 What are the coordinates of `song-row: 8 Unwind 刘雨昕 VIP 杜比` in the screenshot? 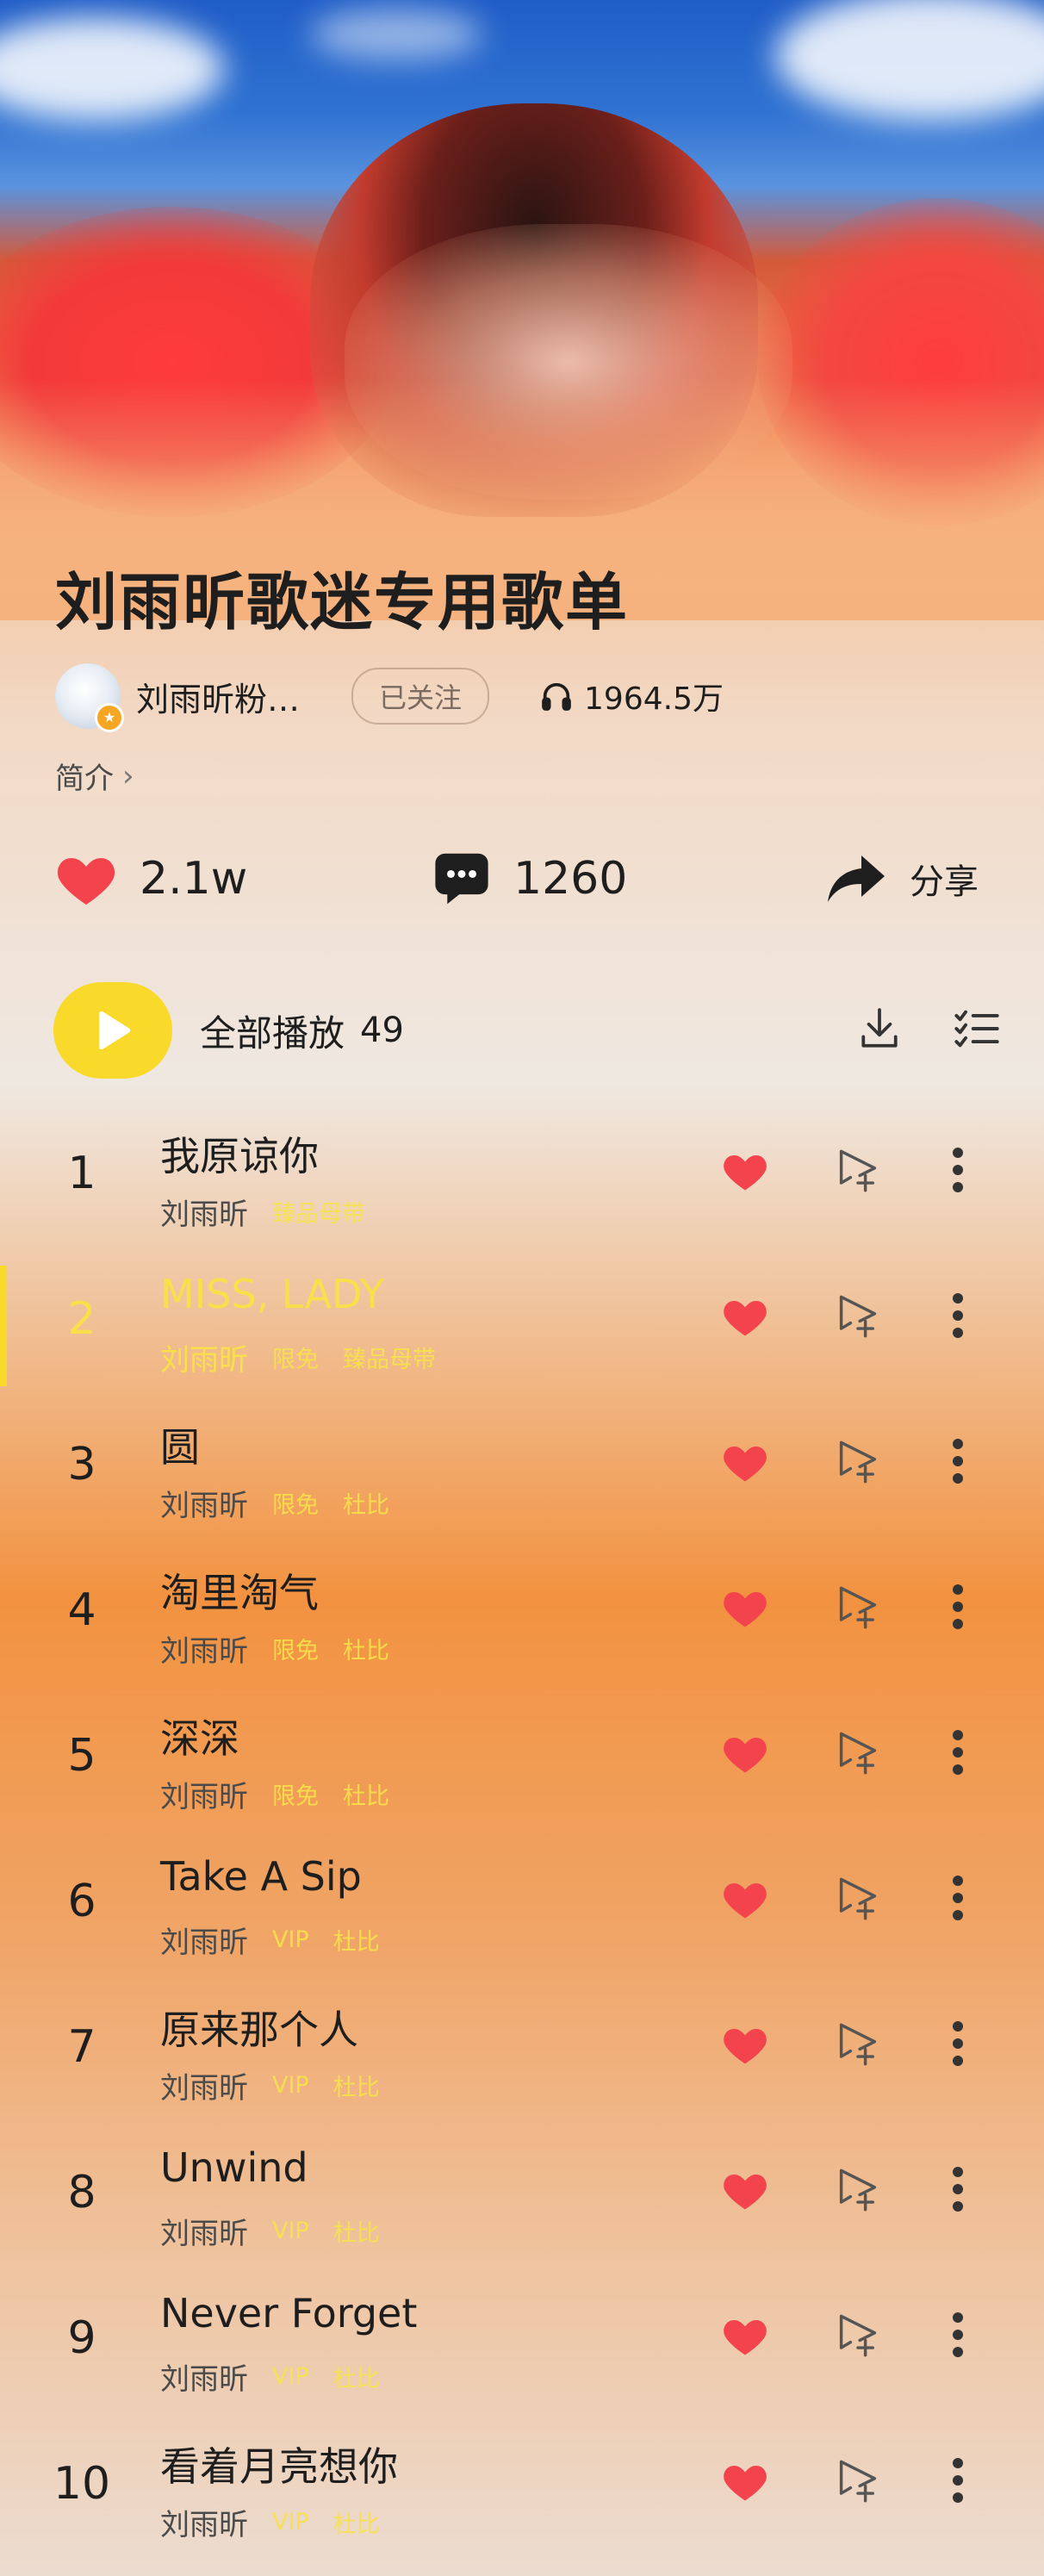 It's located at (522, 2204).